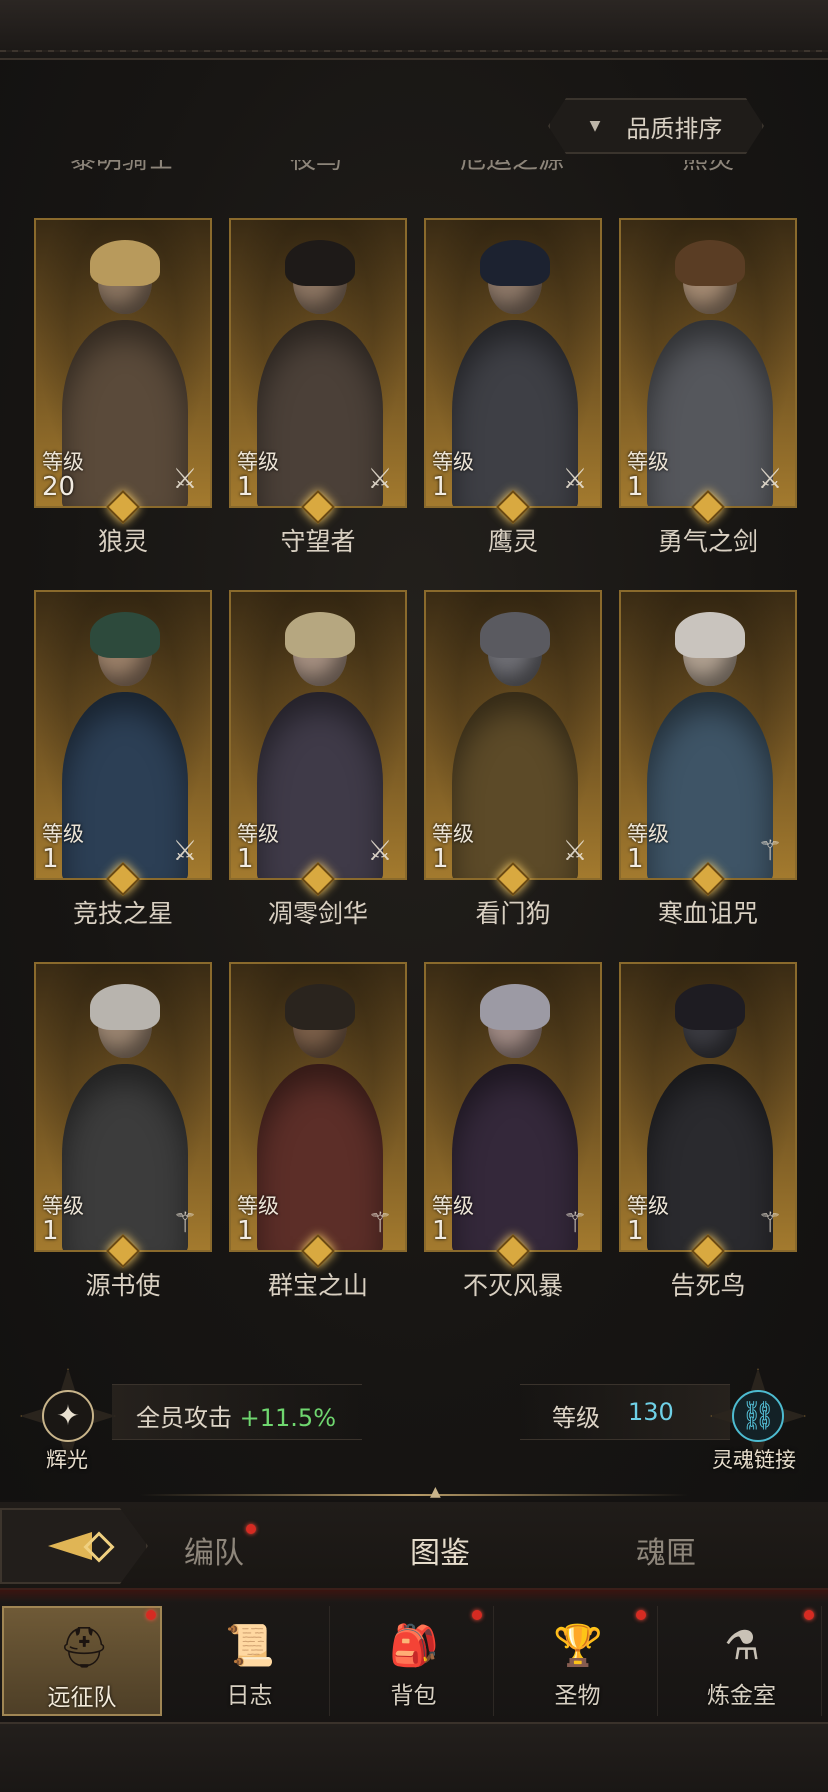  What do you see at coordinates (741, 1696) in the screenshot?
I see `nav-label: 炼金室` at bounding box center [741, 1696].